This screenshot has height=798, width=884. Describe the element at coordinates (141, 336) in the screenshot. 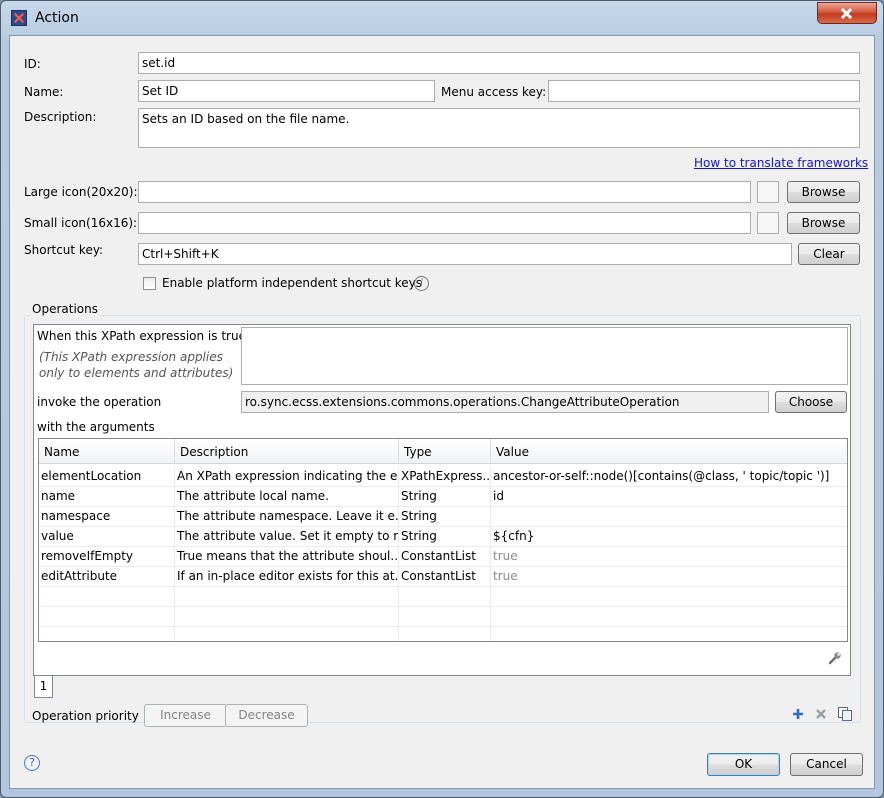

I see `xpath-label: When this XPath expression is true` at that location.